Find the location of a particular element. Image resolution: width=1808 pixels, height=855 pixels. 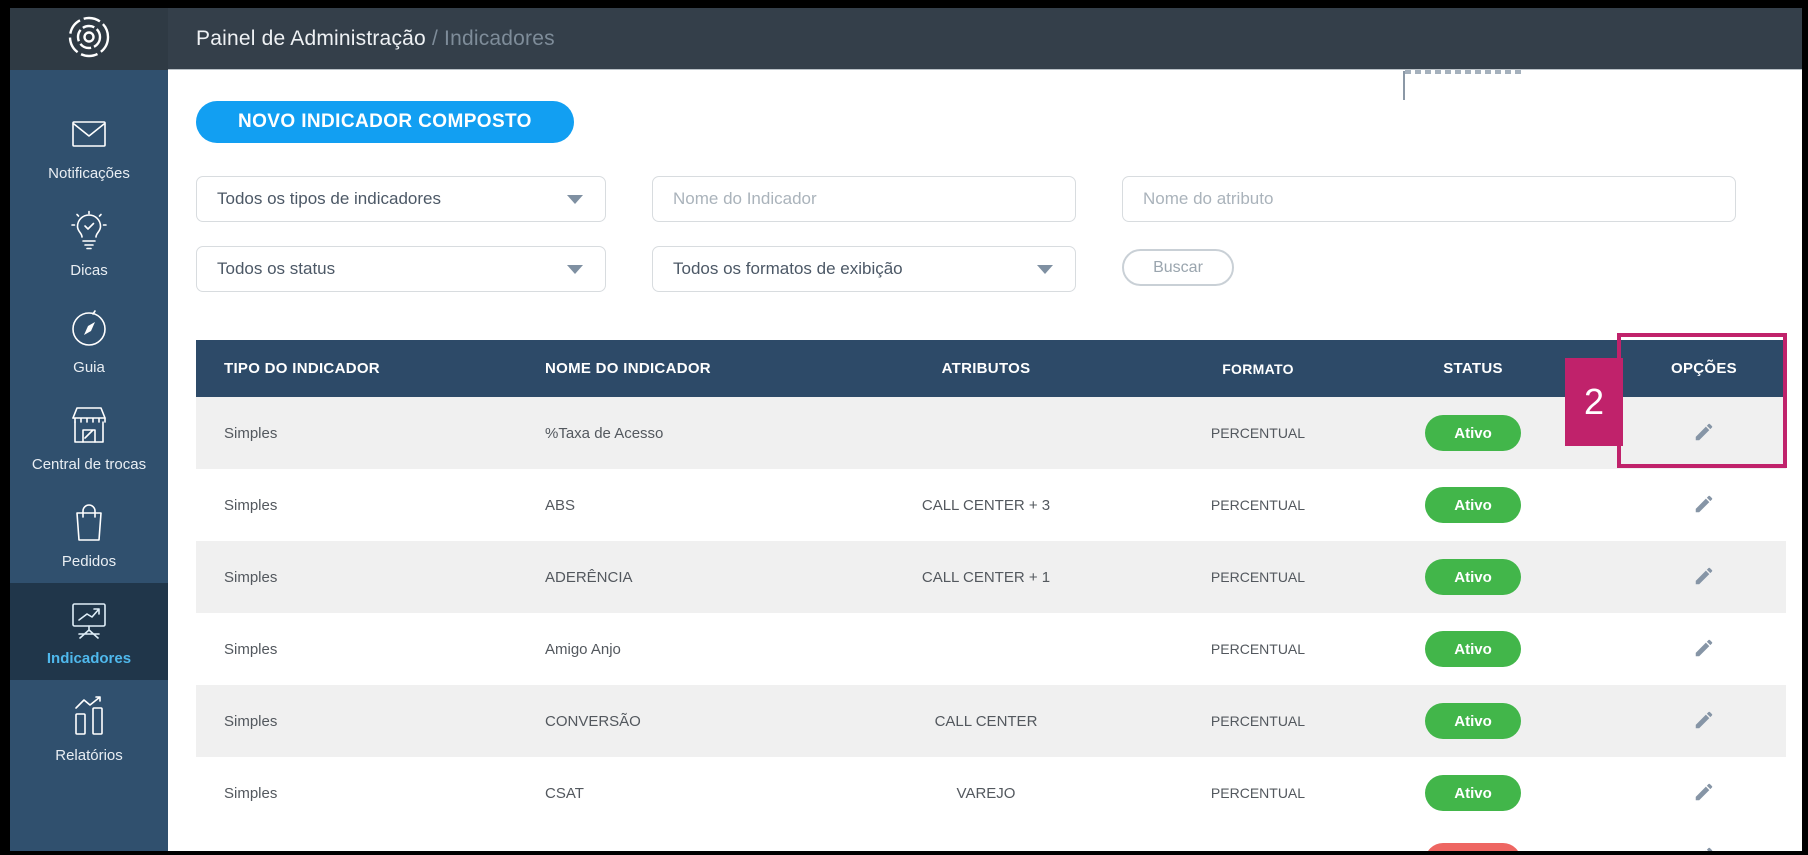

cell-atributos: CALL CENTER + 3 is located at coordinates (986, 505).